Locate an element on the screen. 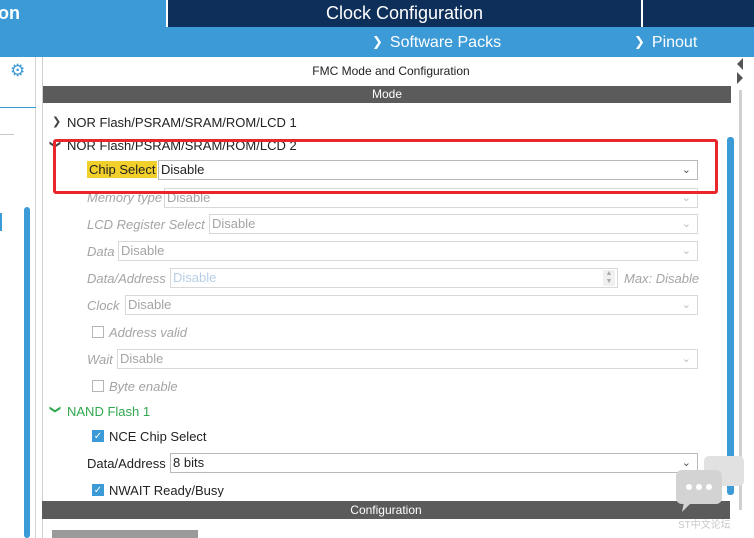 The width and height of the screenshot is (754, 538). nand-data-address-dropdown: 8 bits ⌄ is located at coordinates (434, 463).